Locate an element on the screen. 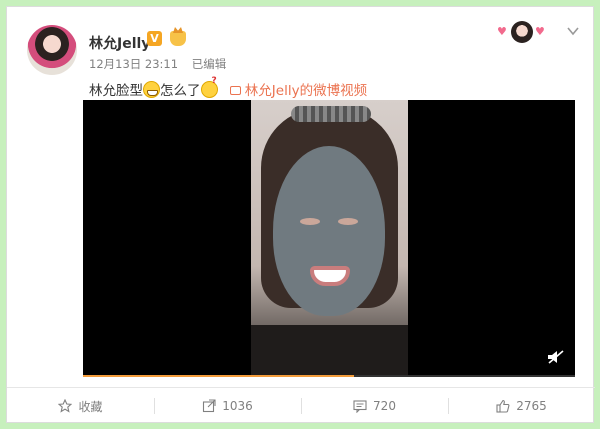  repost-button: 1036 is located at coordinates (227, 406).